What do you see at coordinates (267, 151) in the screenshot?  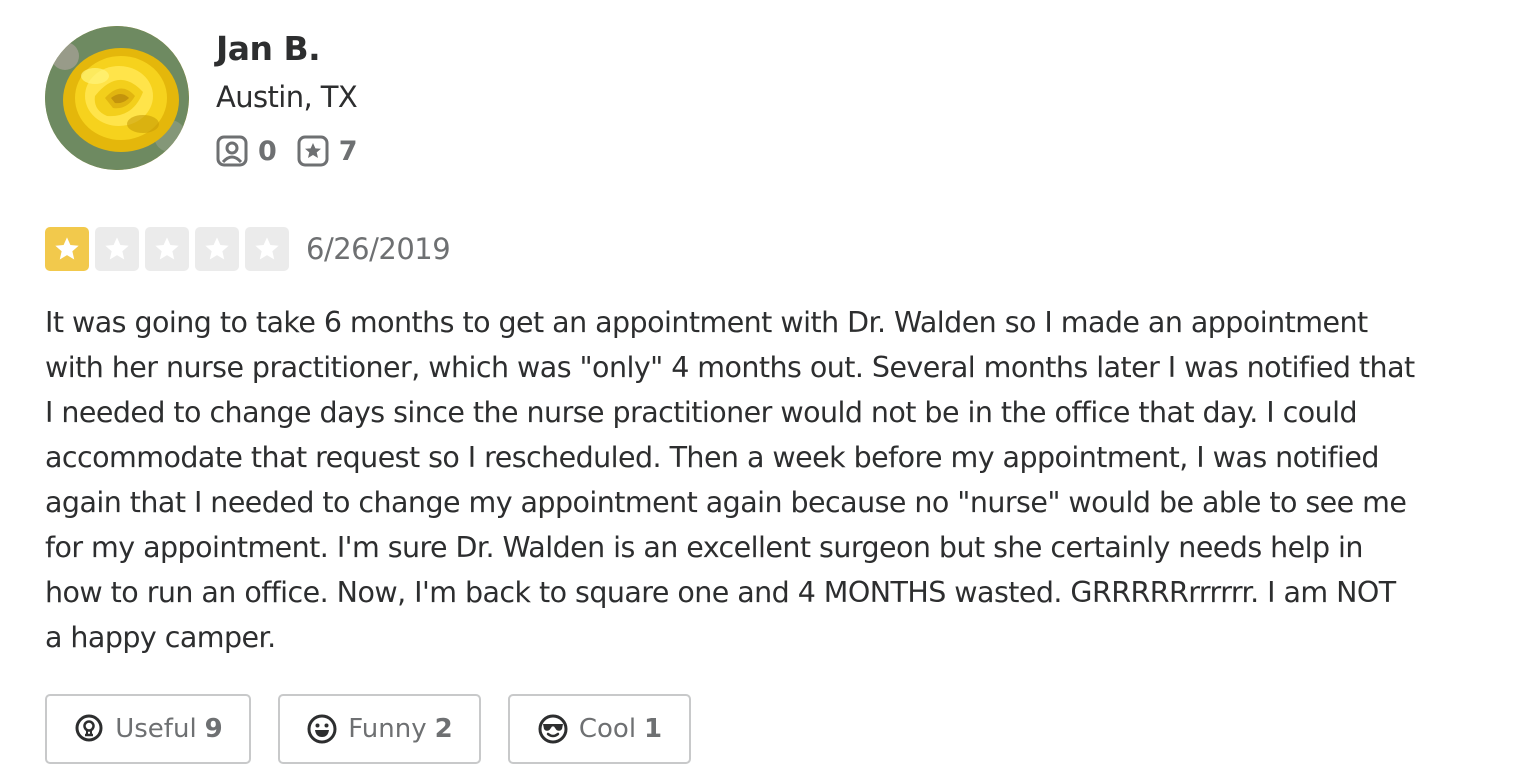 I see `friends-count: 0` at bounding box center [267, 151].